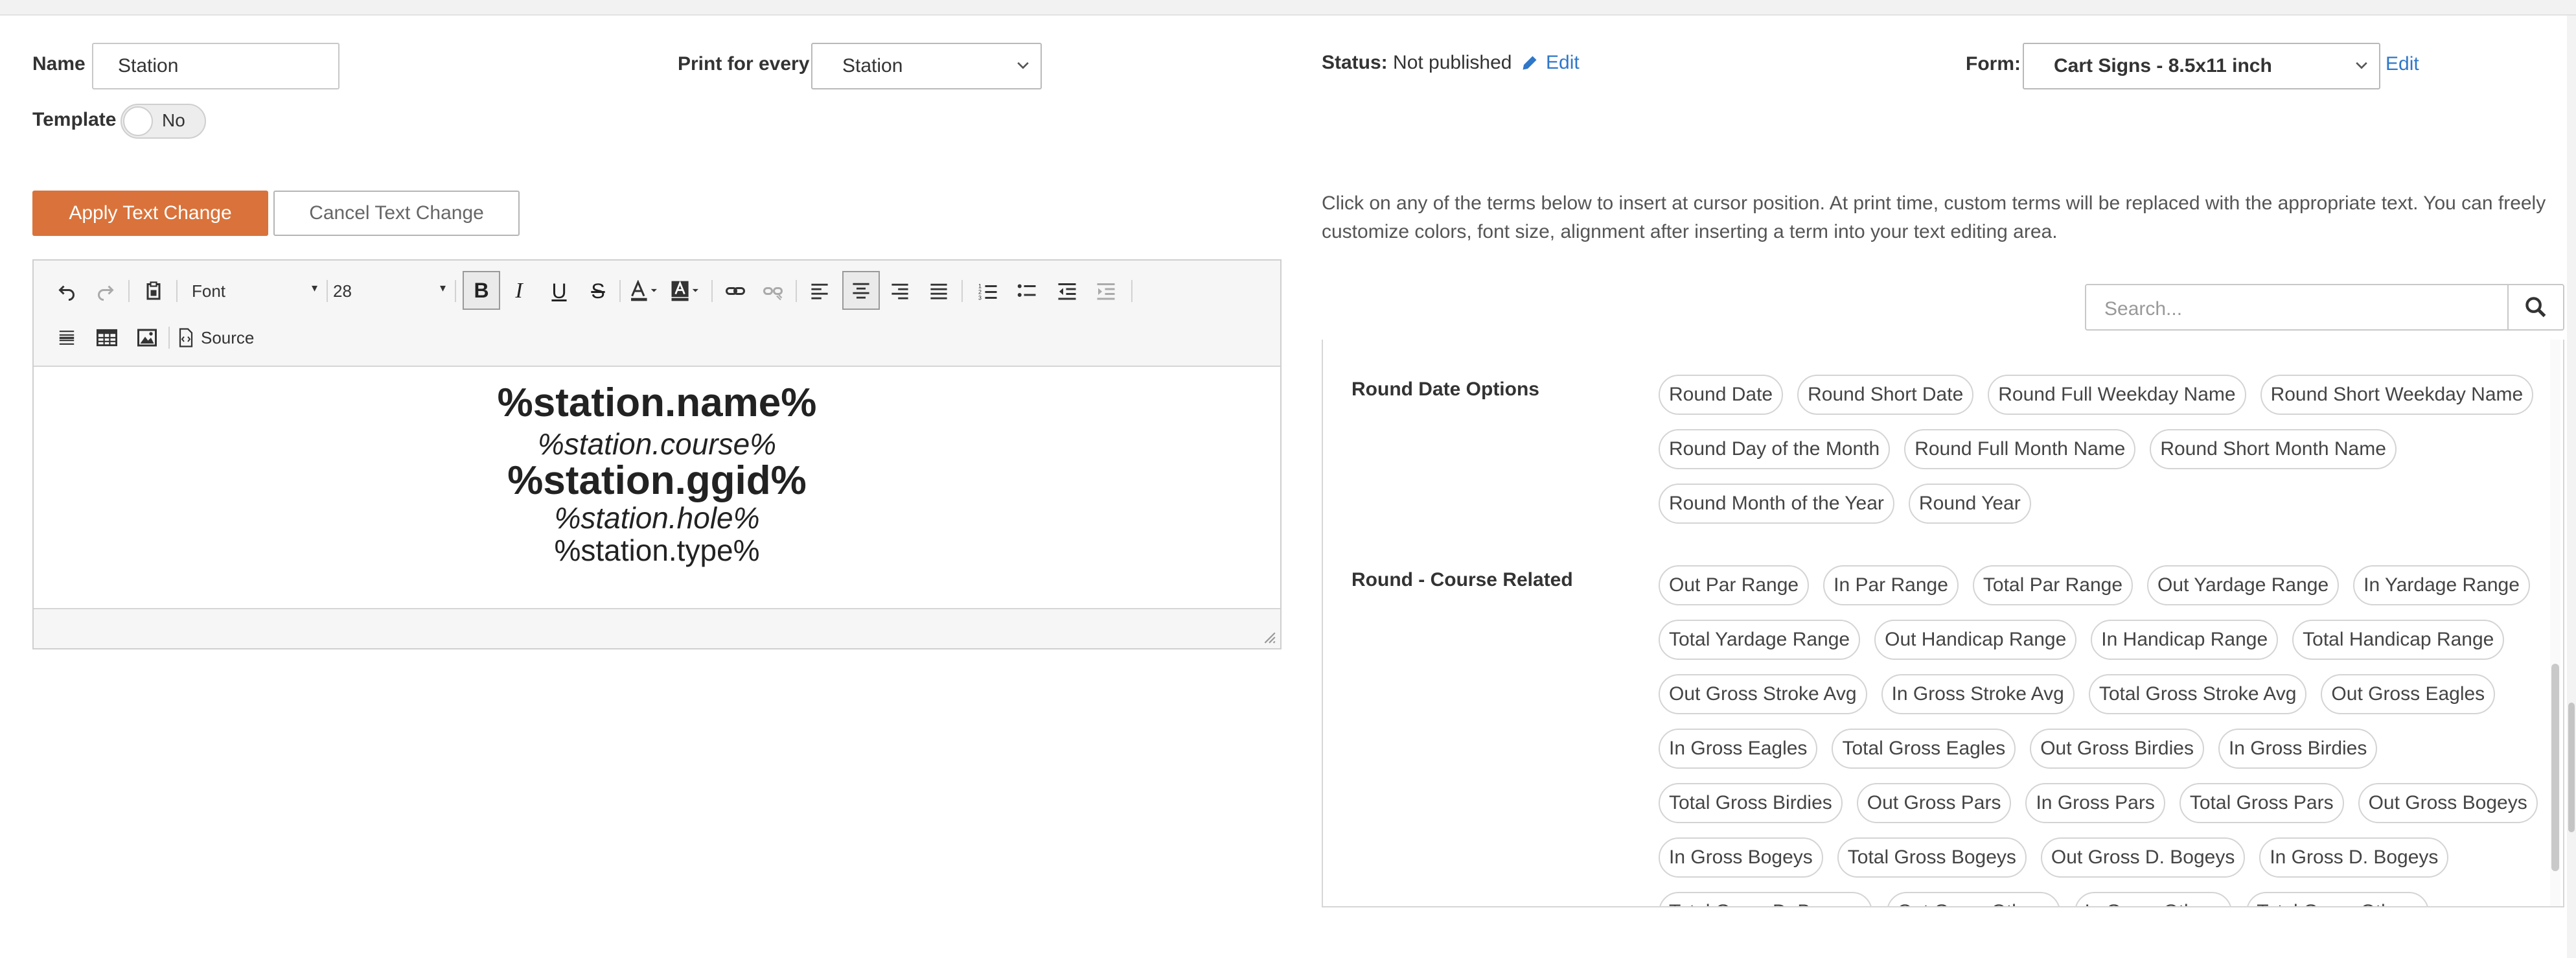 The width and height of the screenshot is (2576, 958). Describe the element at coordinates (927, 66) in the screenshot. I see `print-for-every-select: Station` at that location.